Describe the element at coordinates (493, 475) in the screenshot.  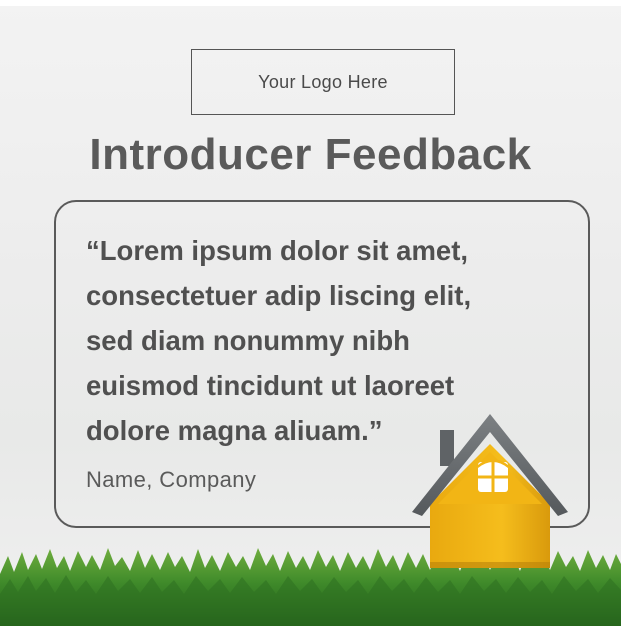
I see `window-icon` at that location.